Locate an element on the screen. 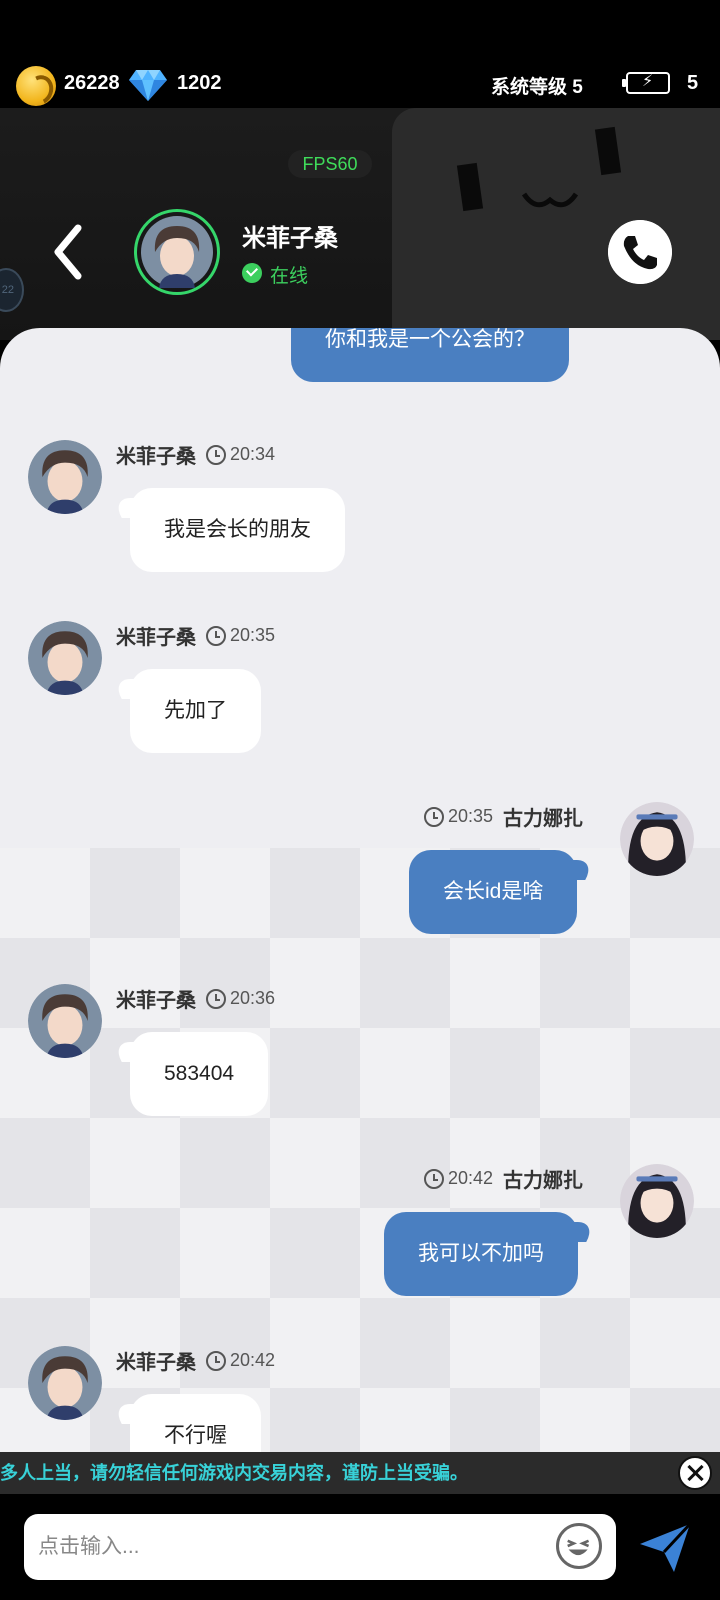 Image resolution: width=720 pixels, height=1600 pixels. message-bubble-incoming: 我是会长的朋友 is located at coordinates (237, 530).